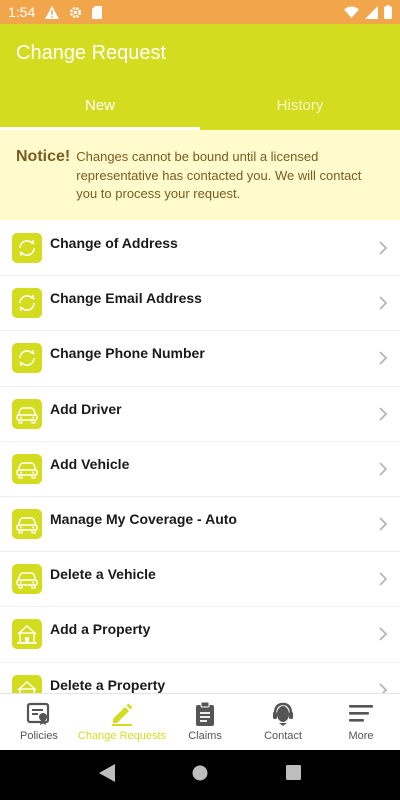 Image resolution: width=400 pixels, height=800 pixels. I want to click on list-item-label: Manage My Coverage - Auto, so click(143, 519).